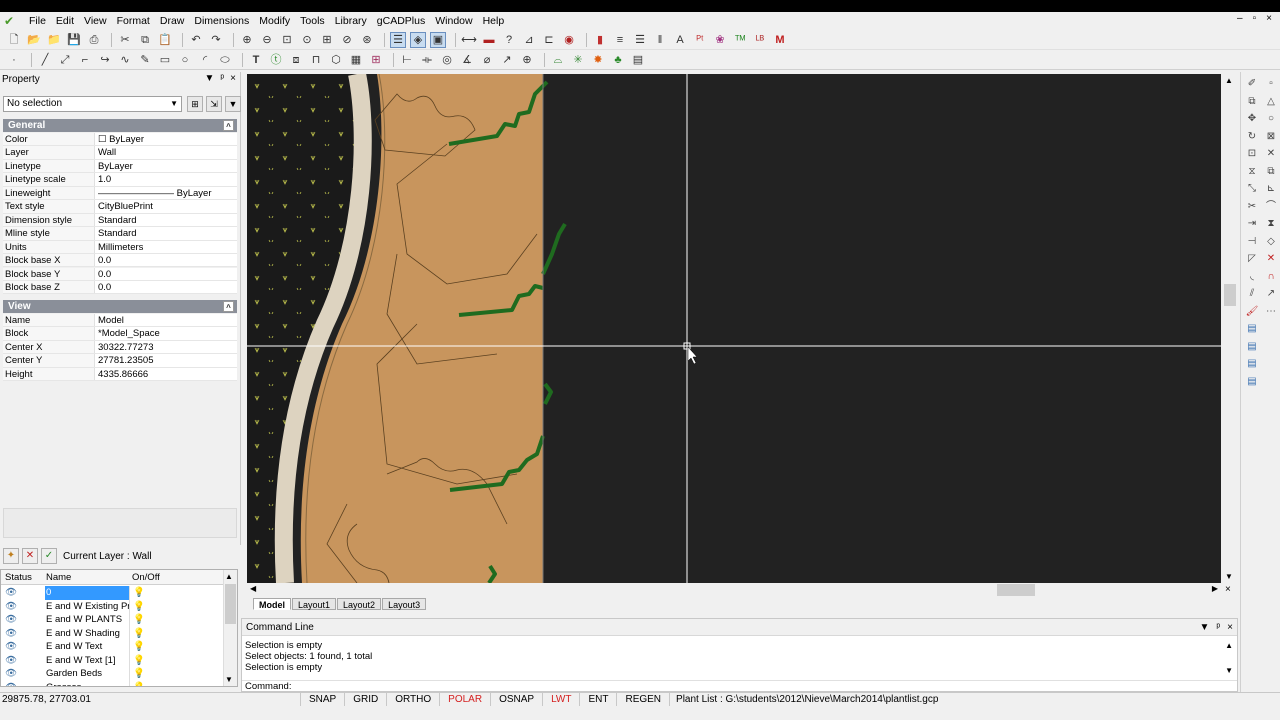 This screenshot has width=1280, height=720. What do you see at coordinates (1252, 347) in the screenshot?
I see `layer-2-icon: ▤` at bounding box center [1252, 347].